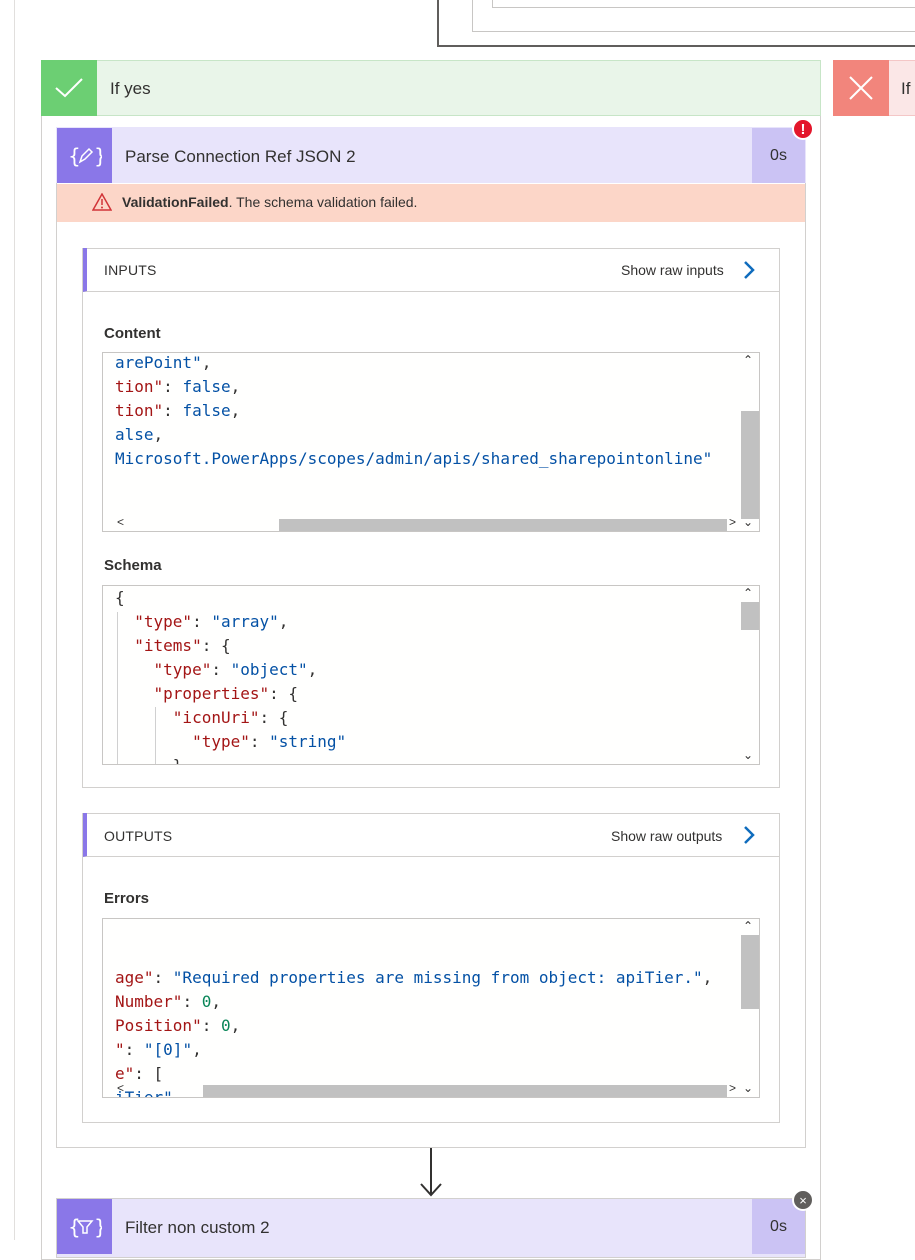 This screenshot has width=915, height=1260. What do you see at coordinates (14, 620) in the screenshot?
I see `left-rail` at bounding box center [14, 620].